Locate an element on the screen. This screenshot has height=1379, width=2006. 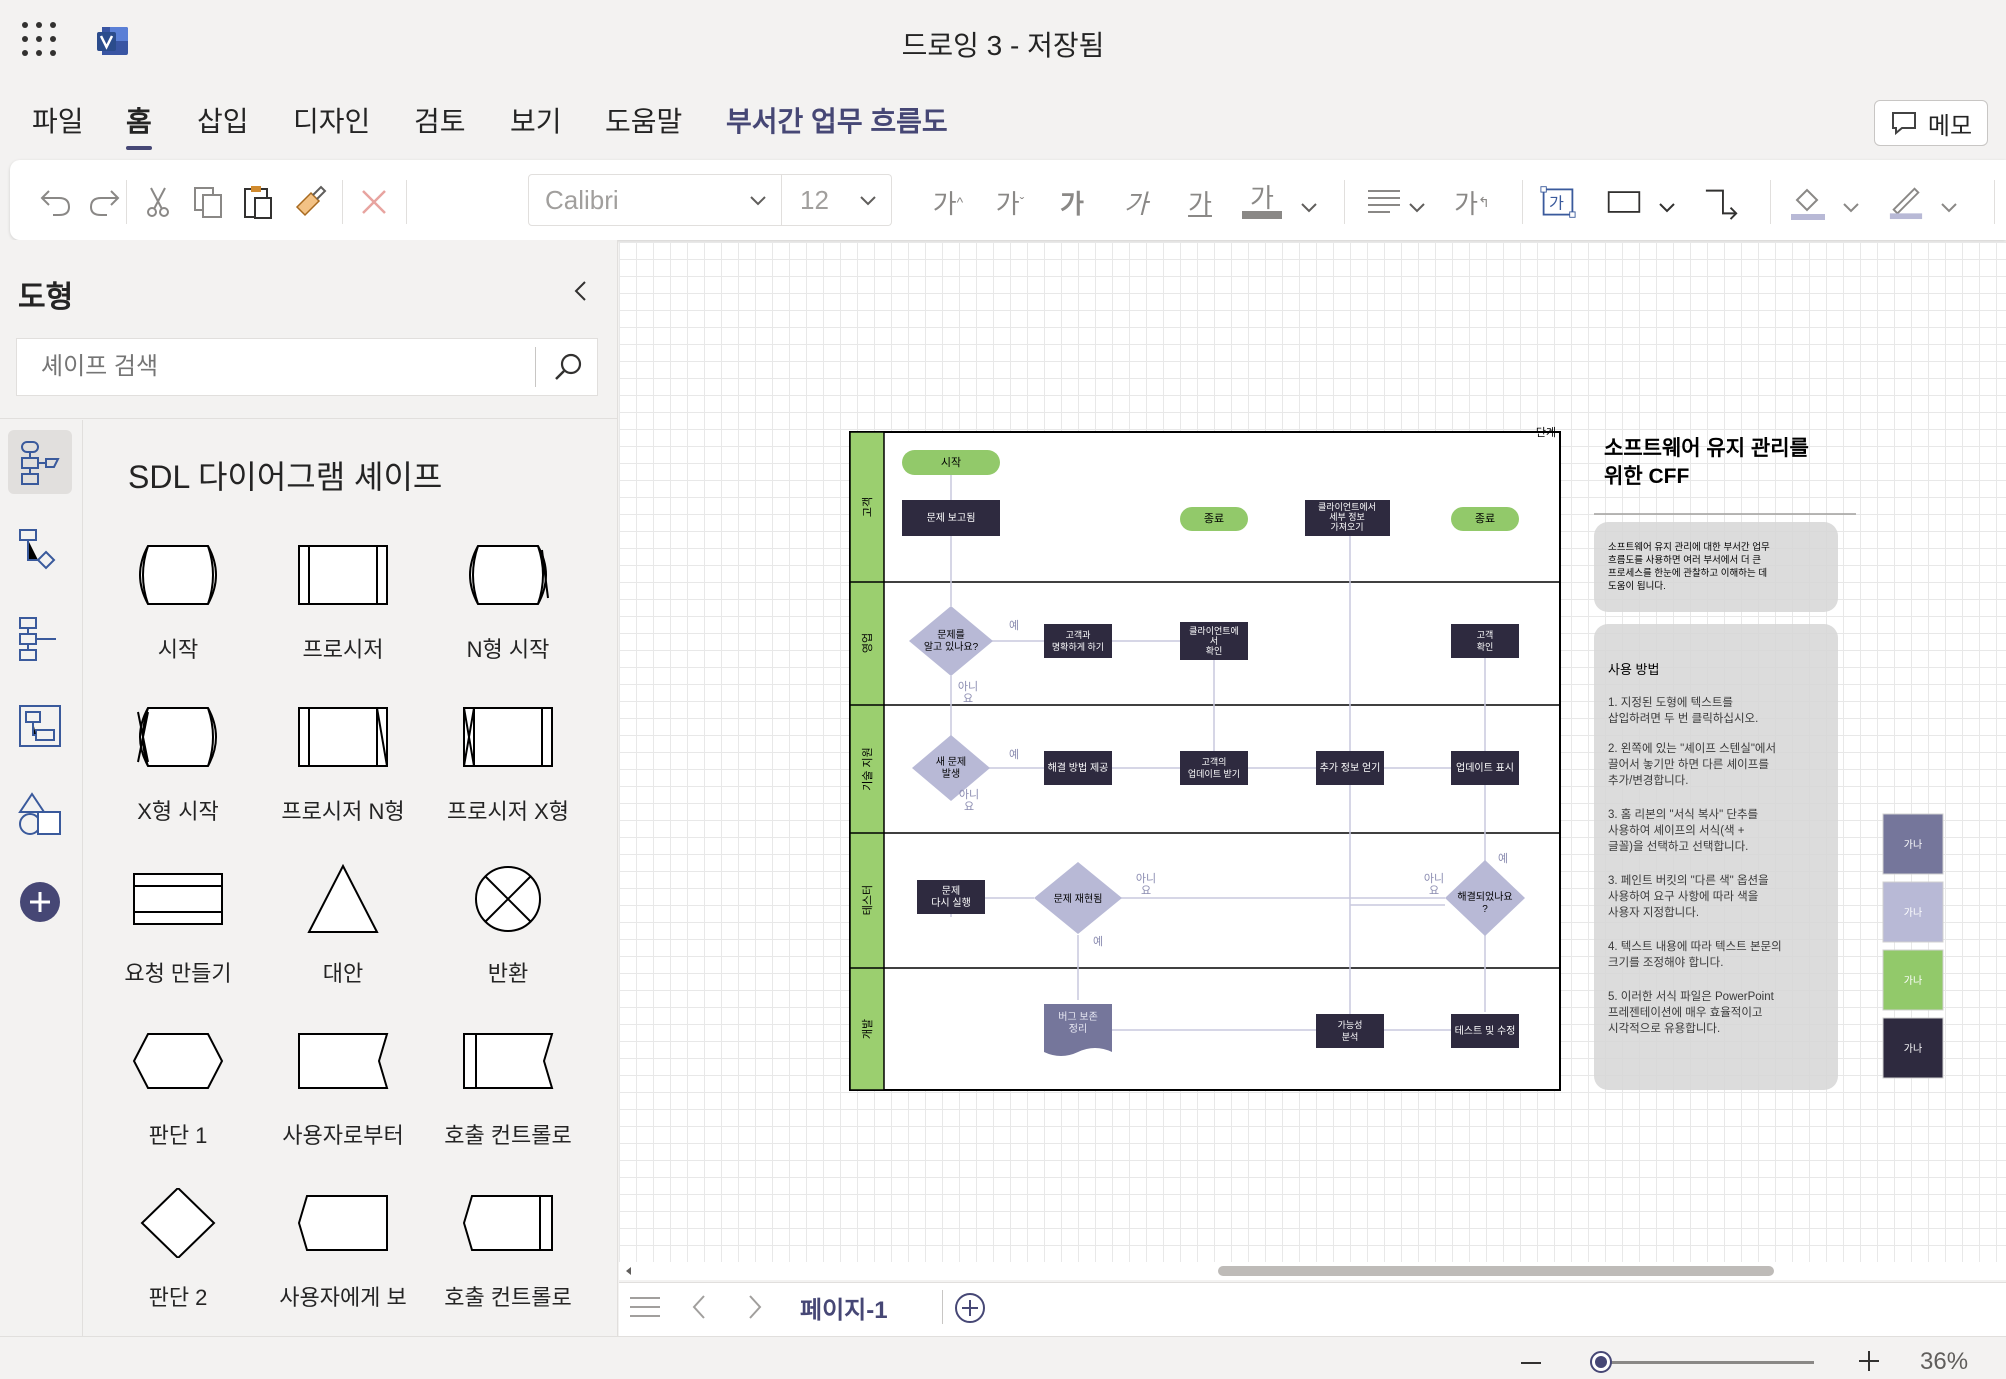
shape-procedure: 프로시저 is located at coordinates (343, 615).